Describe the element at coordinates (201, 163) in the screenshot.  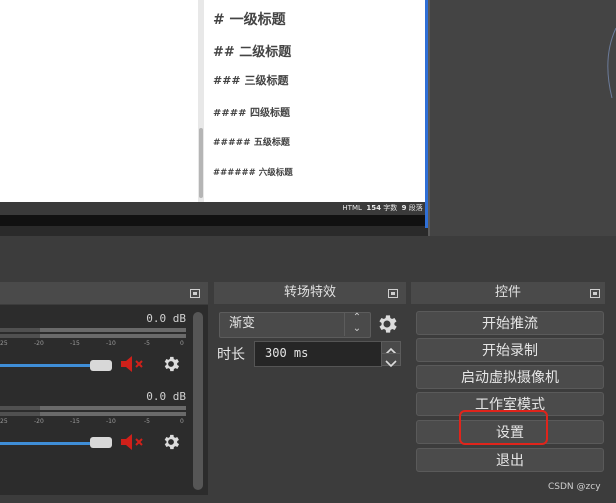
I see `preview-scroll-thumb` at that location.